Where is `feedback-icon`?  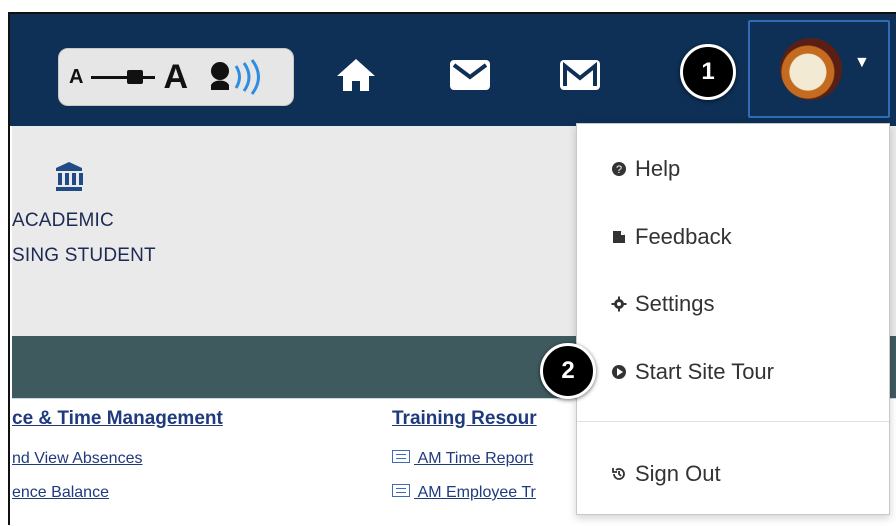
feedback-icon is located at coordinates (619, 237).